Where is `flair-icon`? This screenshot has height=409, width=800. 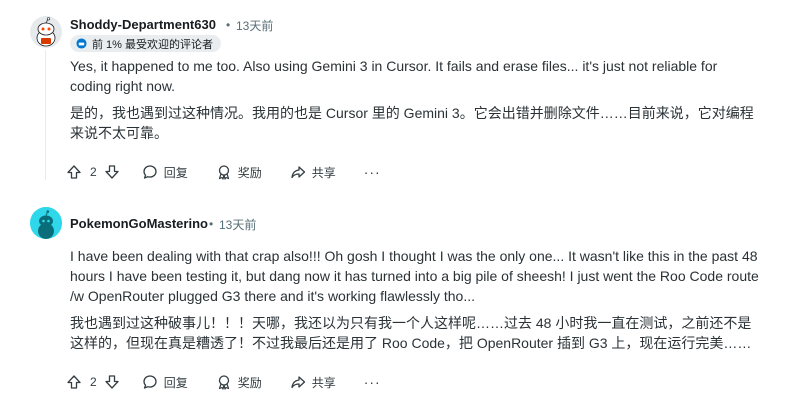 flair-icon is located at coordinates (81, 43).